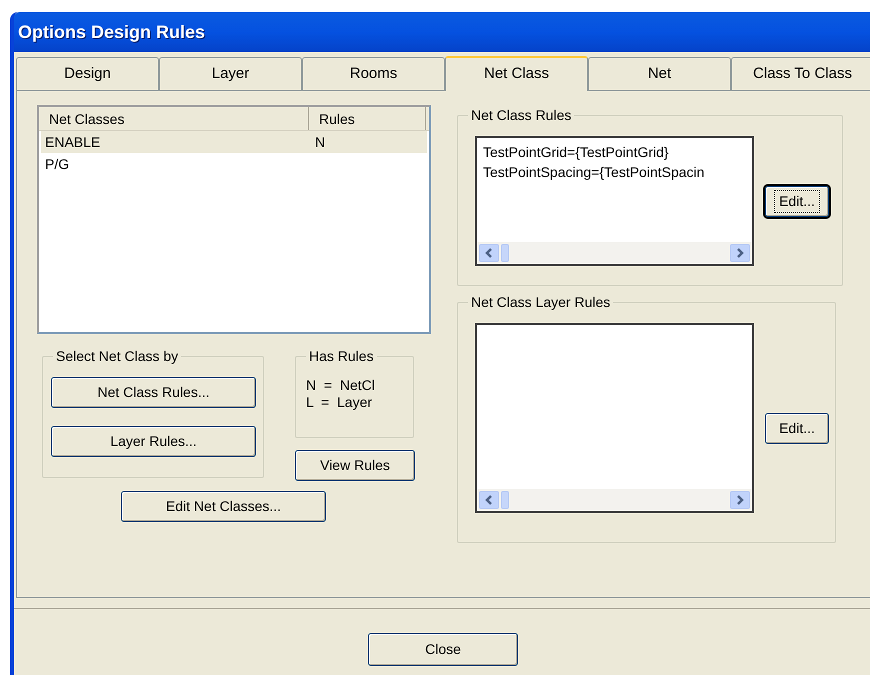 This screenshot has width=870, height=675. I want to click on tab: Class To Class, so click(800, 73).